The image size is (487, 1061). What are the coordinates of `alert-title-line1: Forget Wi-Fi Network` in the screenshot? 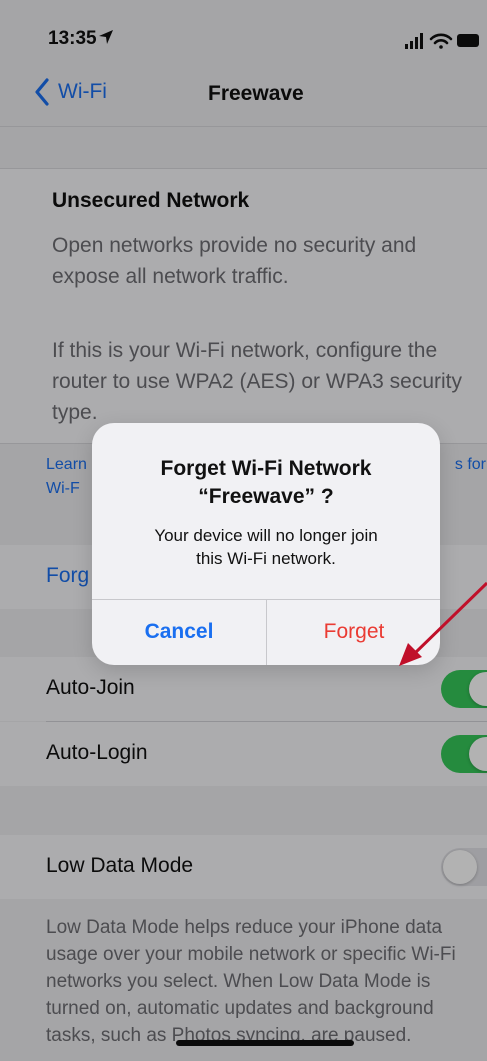 It's located at (266, 468).